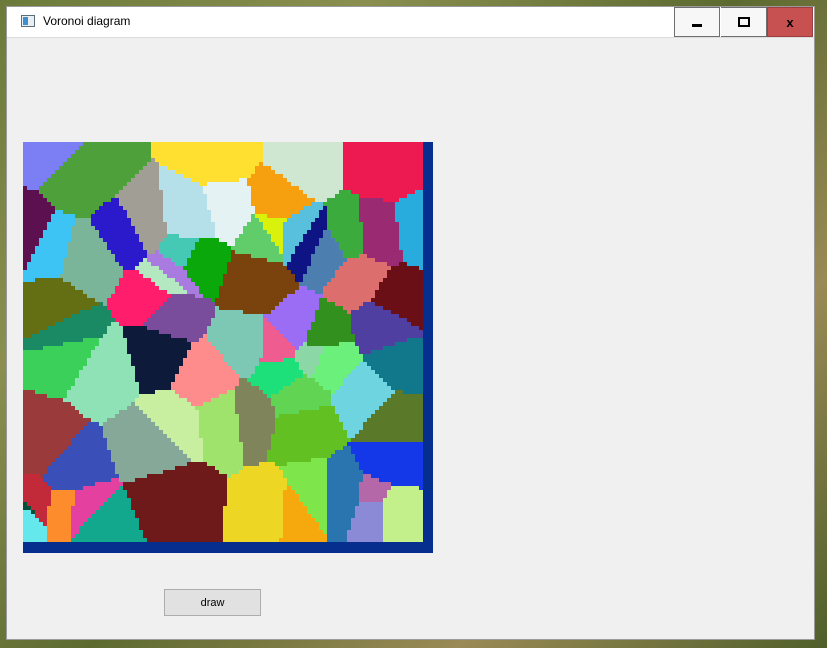 The height and width of the screenshot is (648, 827). I want to click on minimize-button, so click(697, 22).